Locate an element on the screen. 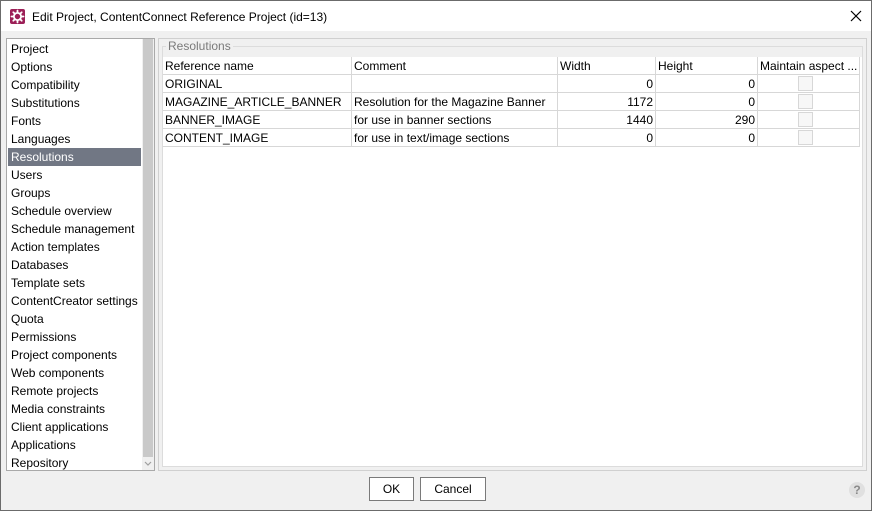  nav-item-template-sets: Template sets is located at coordinates (74, 283).